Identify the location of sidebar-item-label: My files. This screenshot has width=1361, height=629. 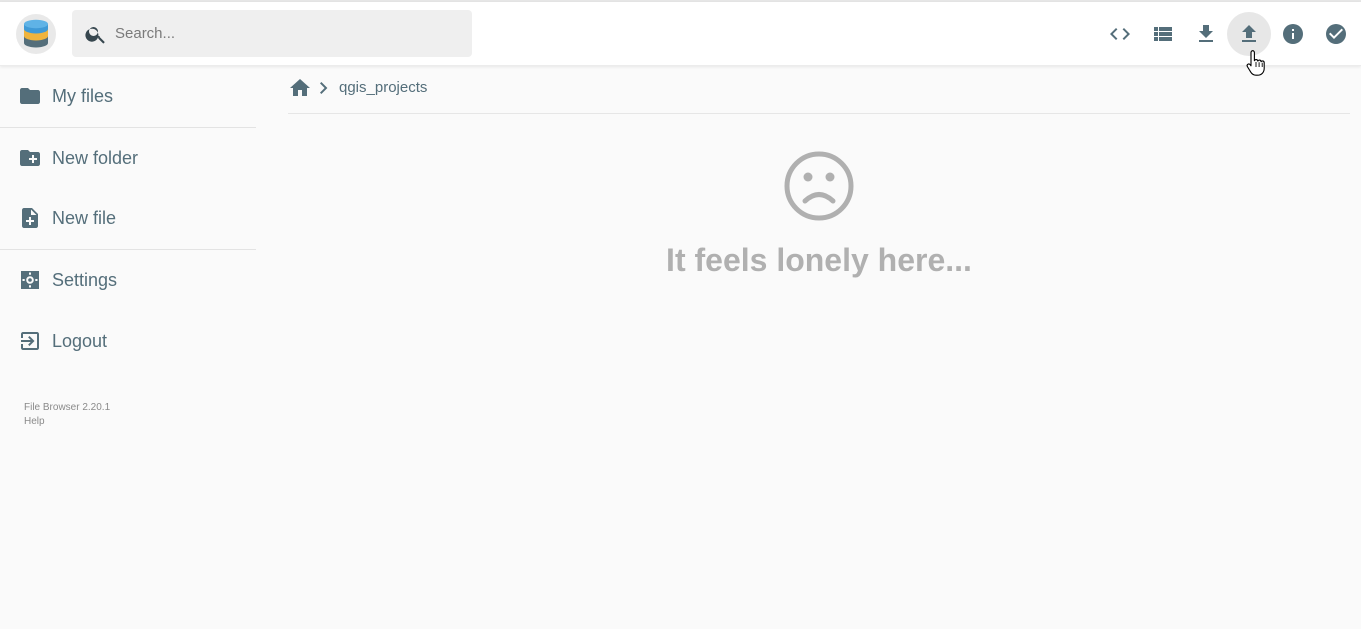
(83, 95).